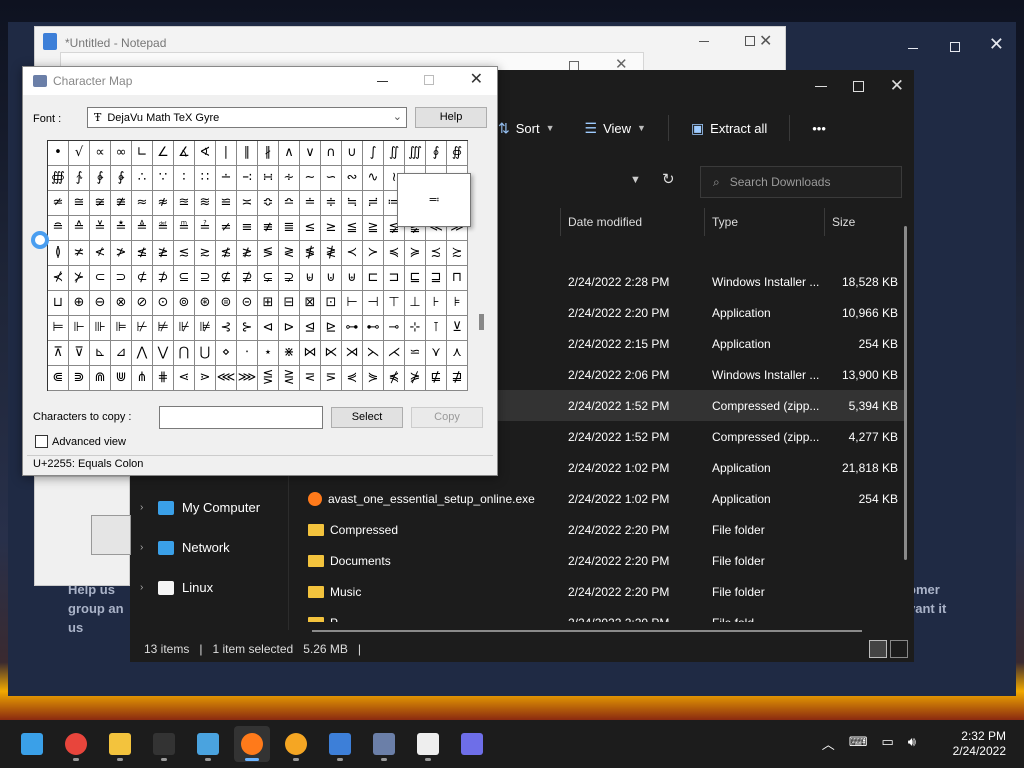  Describe the element at coordinates (205, 153) in the screenshot. I see `character-cell: ∢` at that location.